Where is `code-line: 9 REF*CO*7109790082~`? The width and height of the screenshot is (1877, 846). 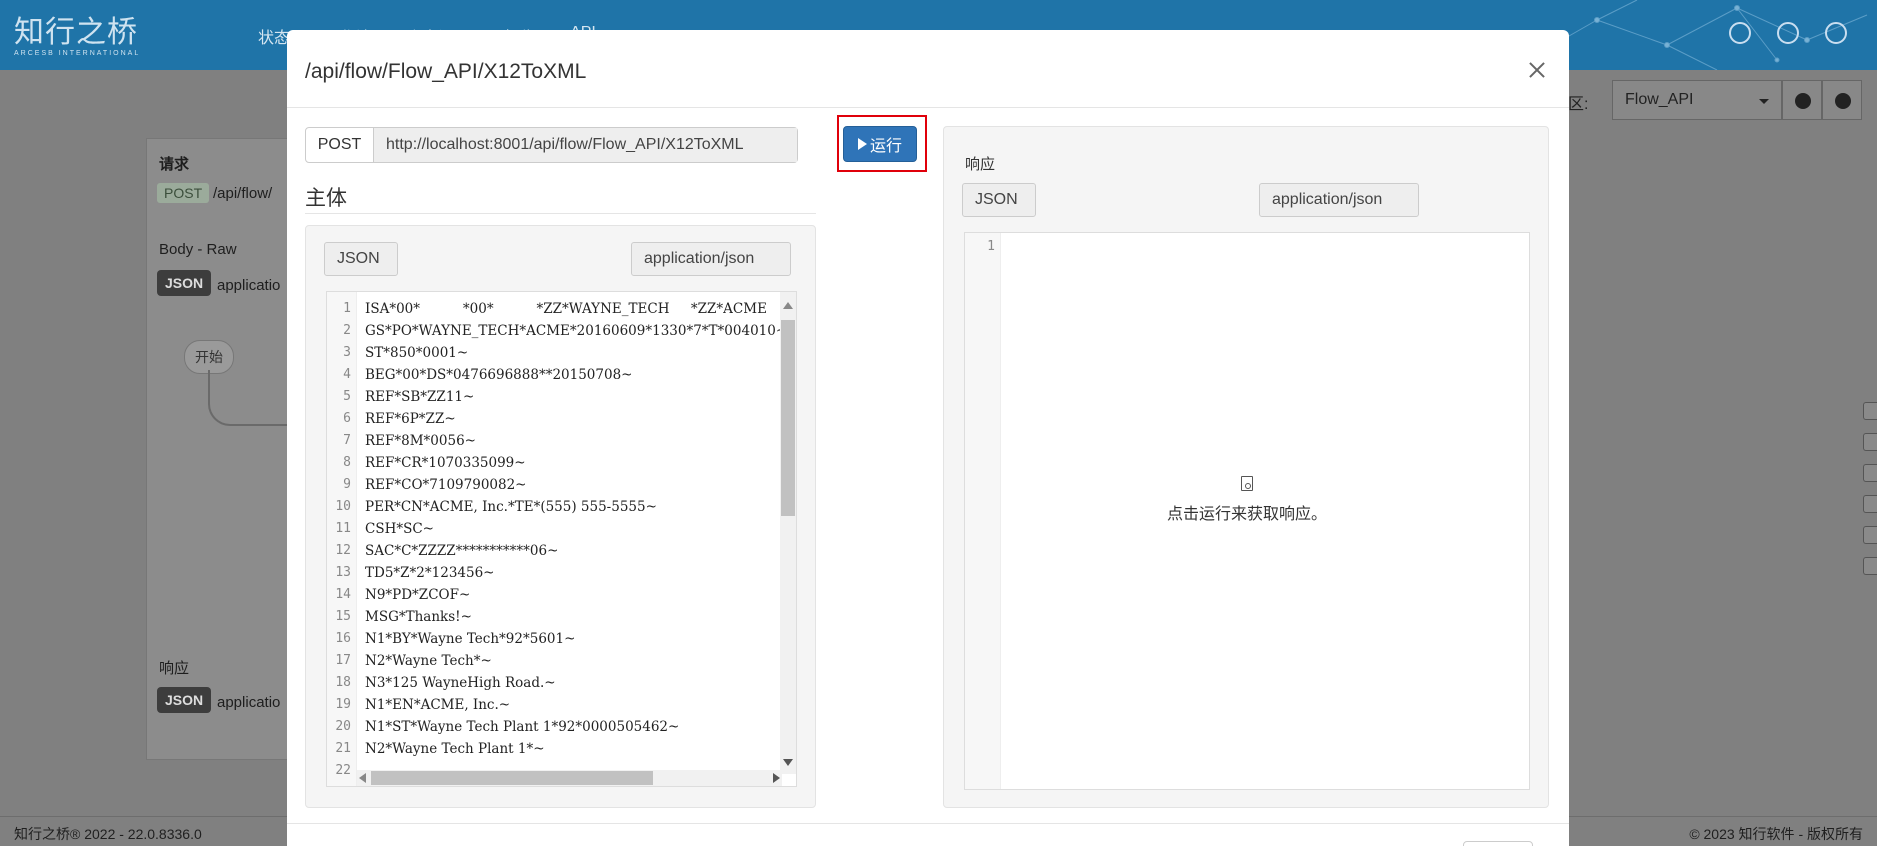 code-line: 9 REF*CO*7109790082~ is located at coordinates (557, 485).